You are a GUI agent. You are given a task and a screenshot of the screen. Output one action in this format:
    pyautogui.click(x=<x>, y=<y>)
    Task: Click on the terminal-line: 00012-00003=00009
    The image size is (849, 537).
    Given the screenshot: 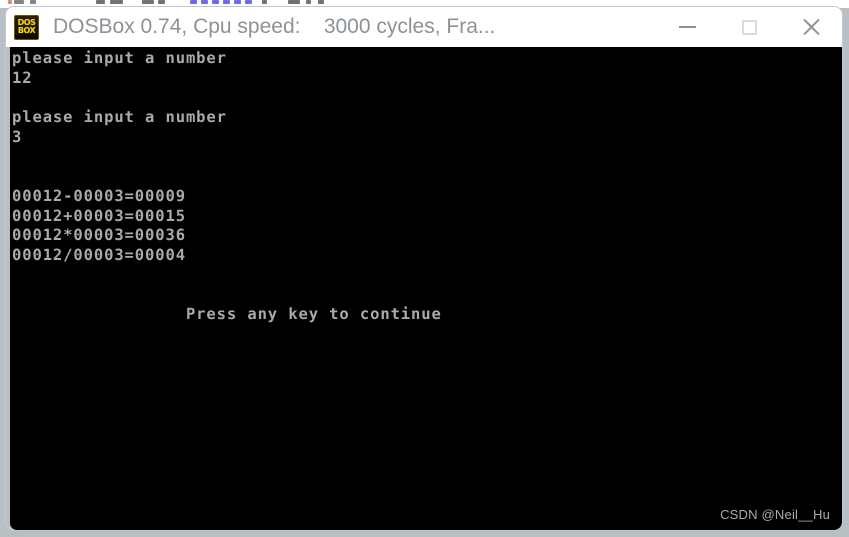 What is the action you would take?
    pyautogui.click(x=99, y=195)
    